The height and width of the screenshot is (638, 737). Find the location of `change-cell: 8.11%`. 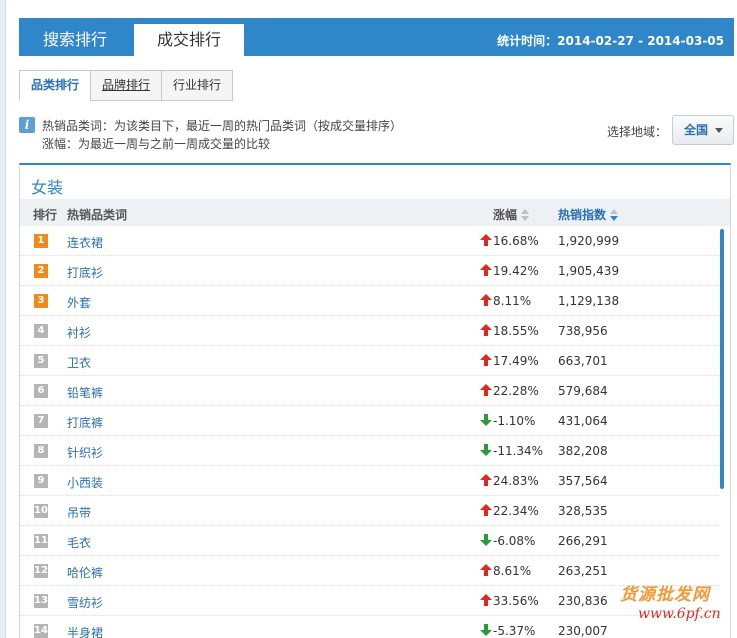

change-cell: 8.11% is located at coordinates (505, 301).